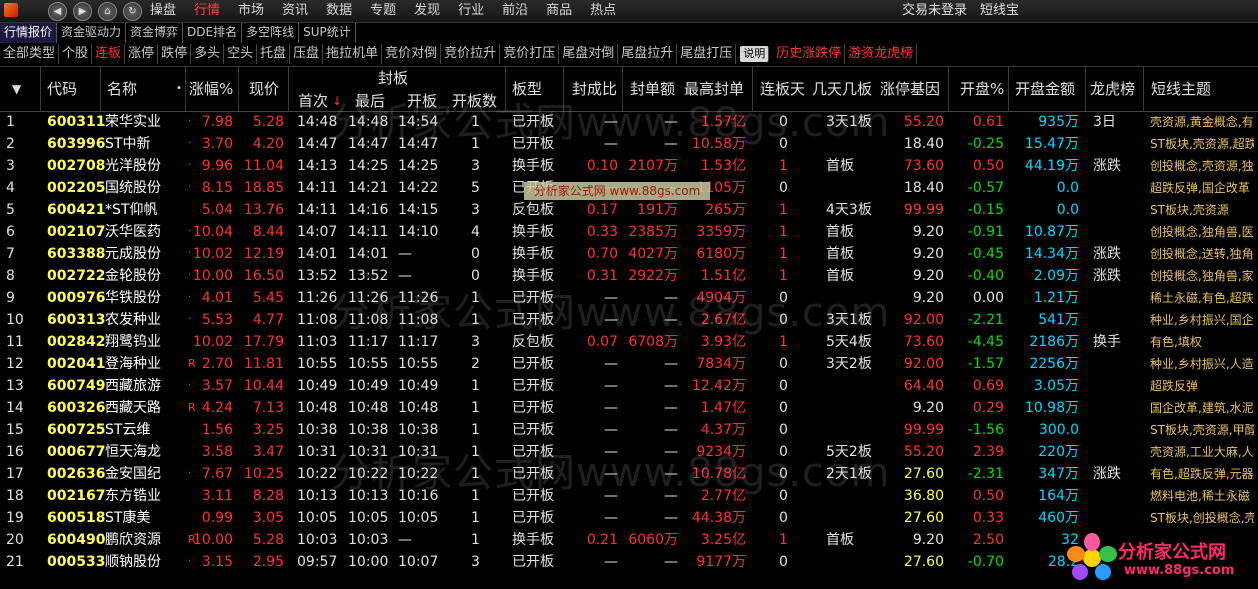 Image resolution: width=1258 pixels, height=589 pixels. Describe the element at coordinates (652, 89) in the screenshot. I see `header-seal-amount: 封单额` at that location.